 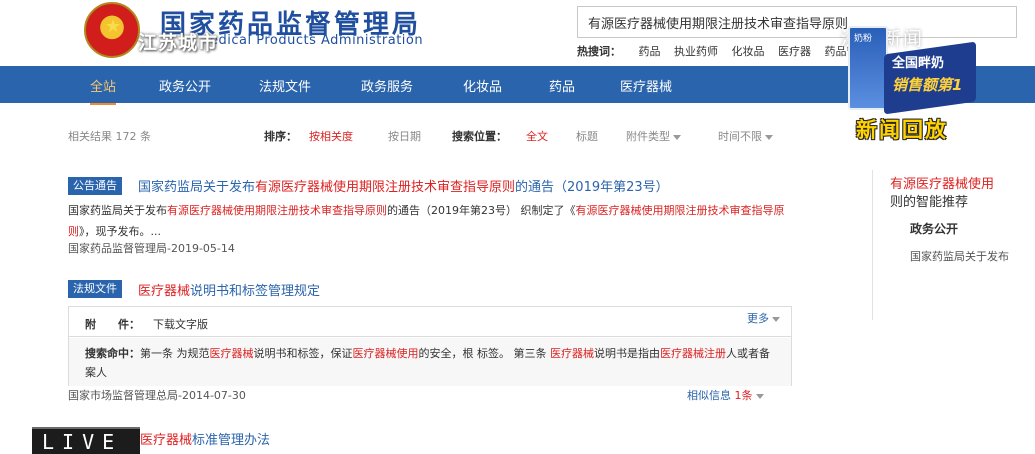 I want to click on search-input-value: 有源医疗器械使用期限注册技术审查指导原则, so click(x=718, y=22).